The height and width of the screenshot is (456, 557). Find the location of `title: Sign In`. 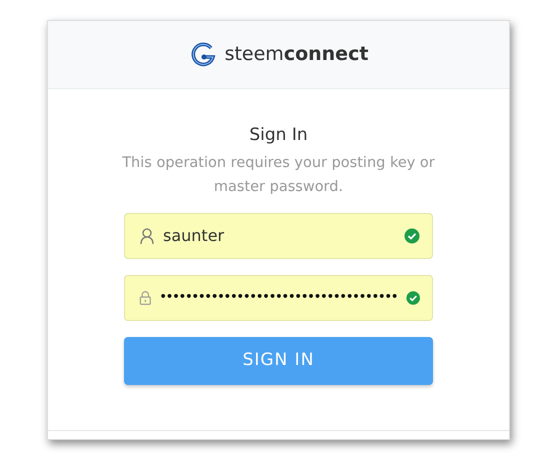

title: Sign In is located at coordinates (278, 135).